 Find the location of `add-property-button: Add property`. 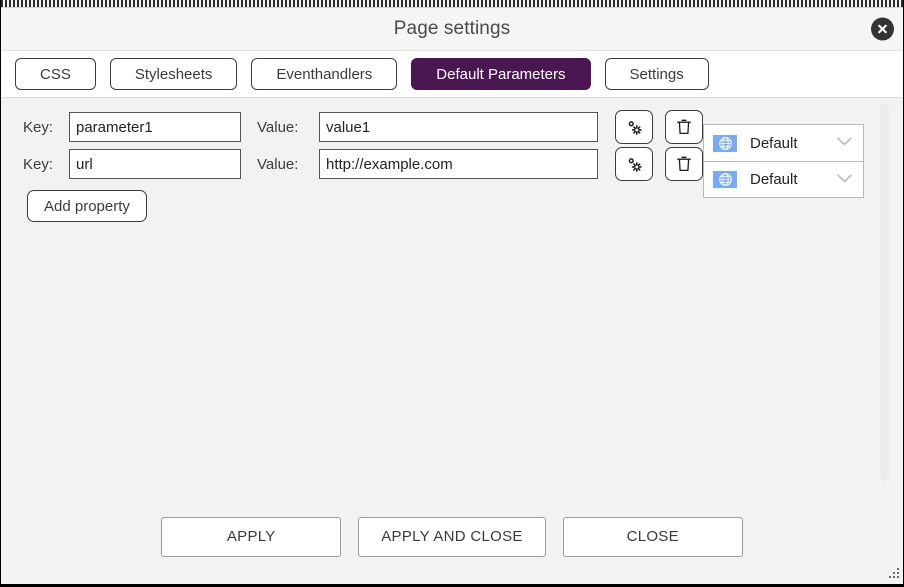

add-property-button: Add property is located at coordinates (87, 206).